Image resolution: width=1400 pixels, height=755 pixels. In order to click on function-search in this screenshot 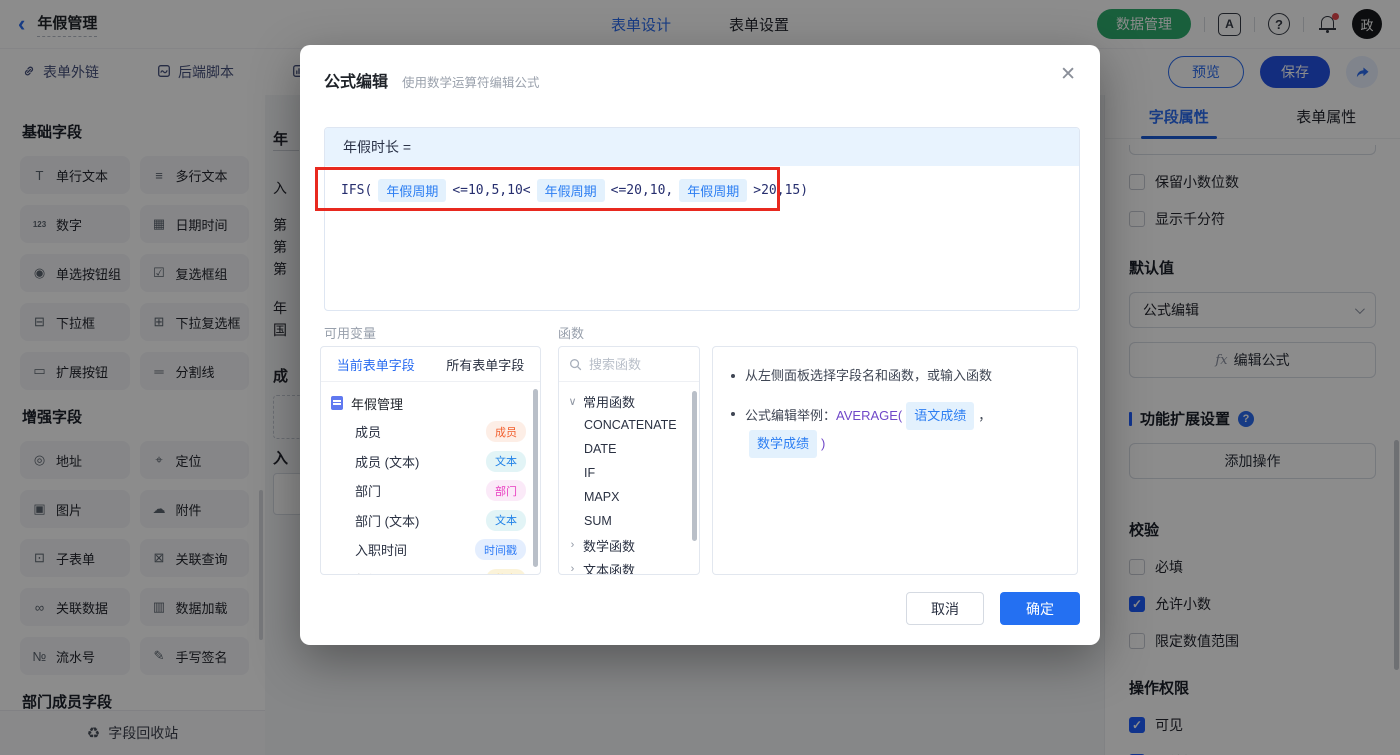, I will do `click(629, 364)`.